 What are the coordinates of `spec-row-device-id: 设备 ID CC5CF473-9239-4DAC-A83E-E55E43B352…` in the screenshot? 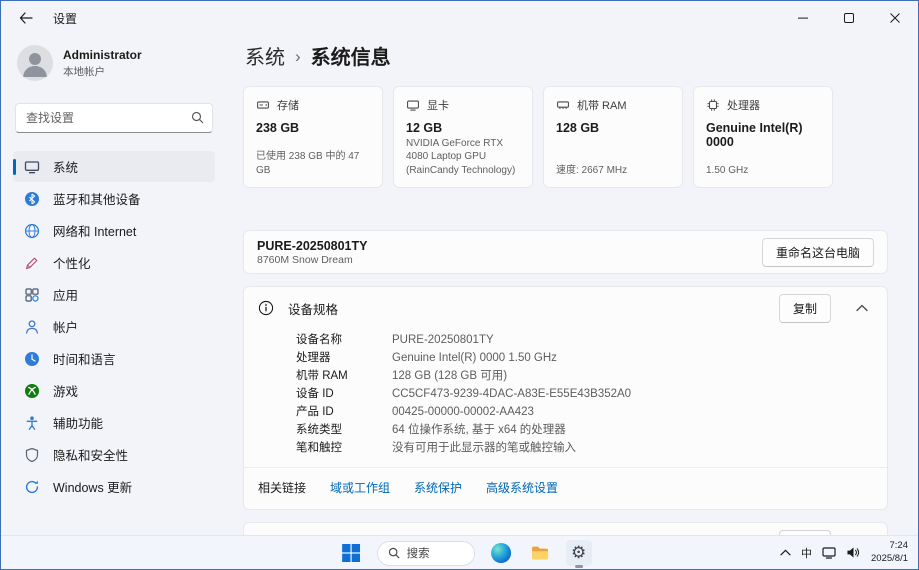 It's located at (584, 394).